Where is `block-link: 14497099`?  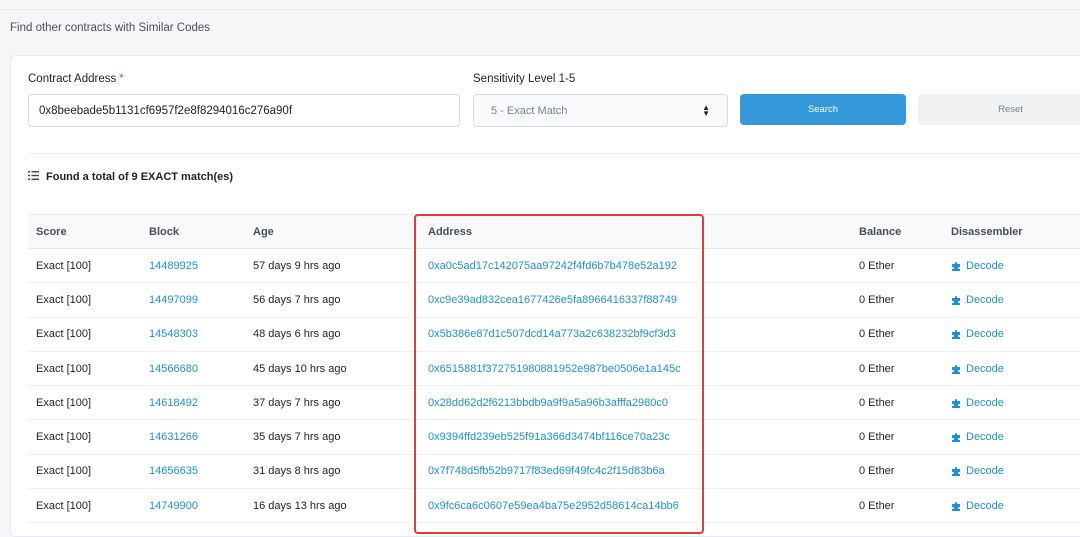
block-link: 14497099 is located at coordinates (173, 299).